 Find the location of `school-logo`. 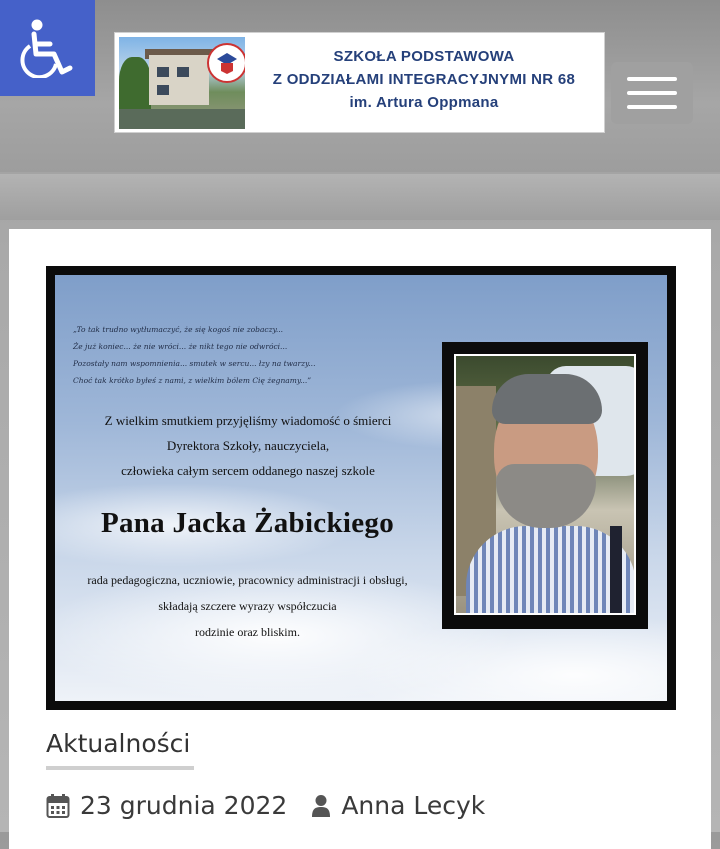

school-logo is located at coordinates (226, 63).